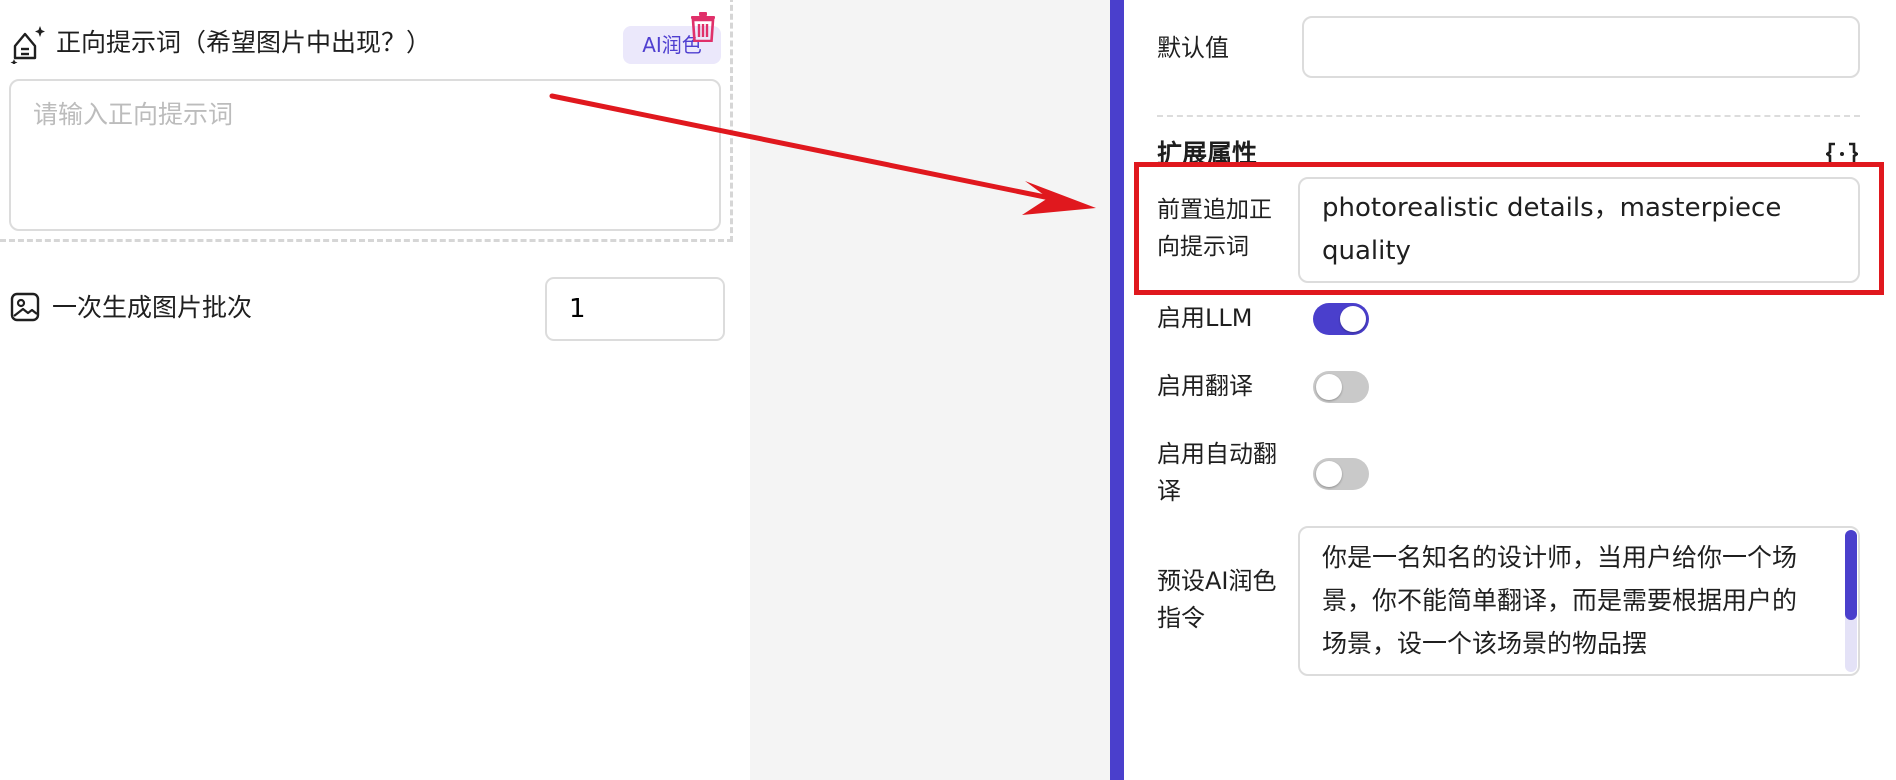  I want to click on prefix-prompt-label: 前置追加正向提示词, so click(1214, 228).